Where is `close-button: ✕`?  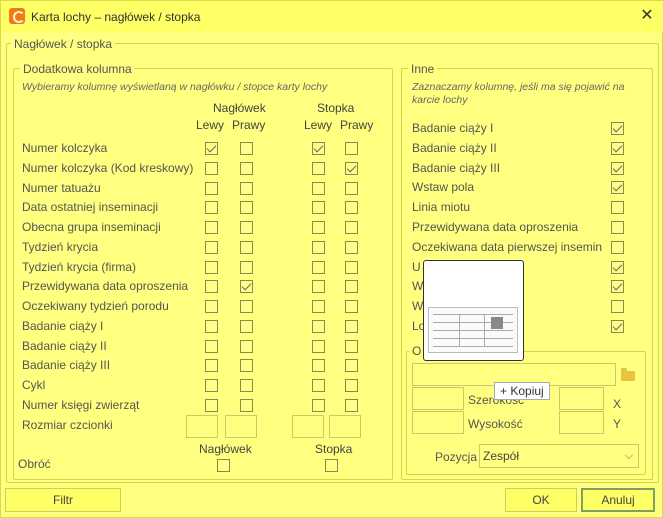 close-button: ✕ is located at coordinates (647, 16).